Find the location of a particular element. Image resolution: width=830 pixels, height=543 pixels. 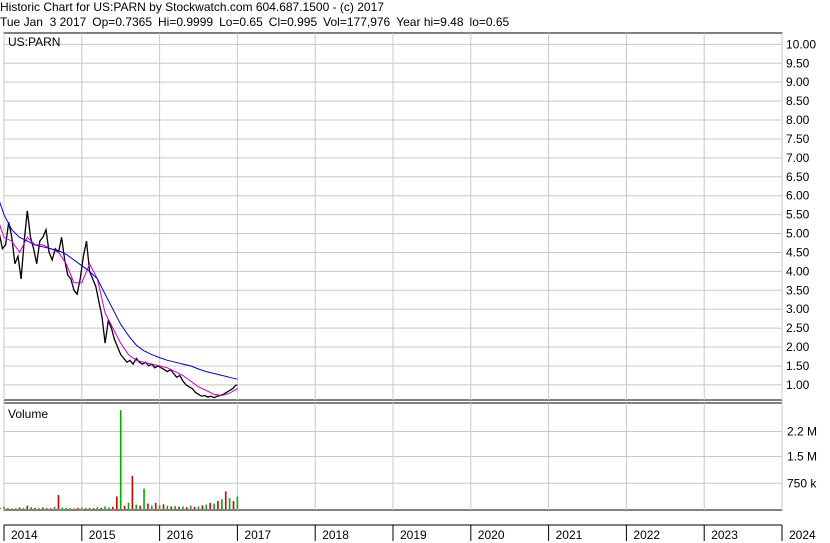

price-tick-label: 3.50 is located at coordinates (798, 290).